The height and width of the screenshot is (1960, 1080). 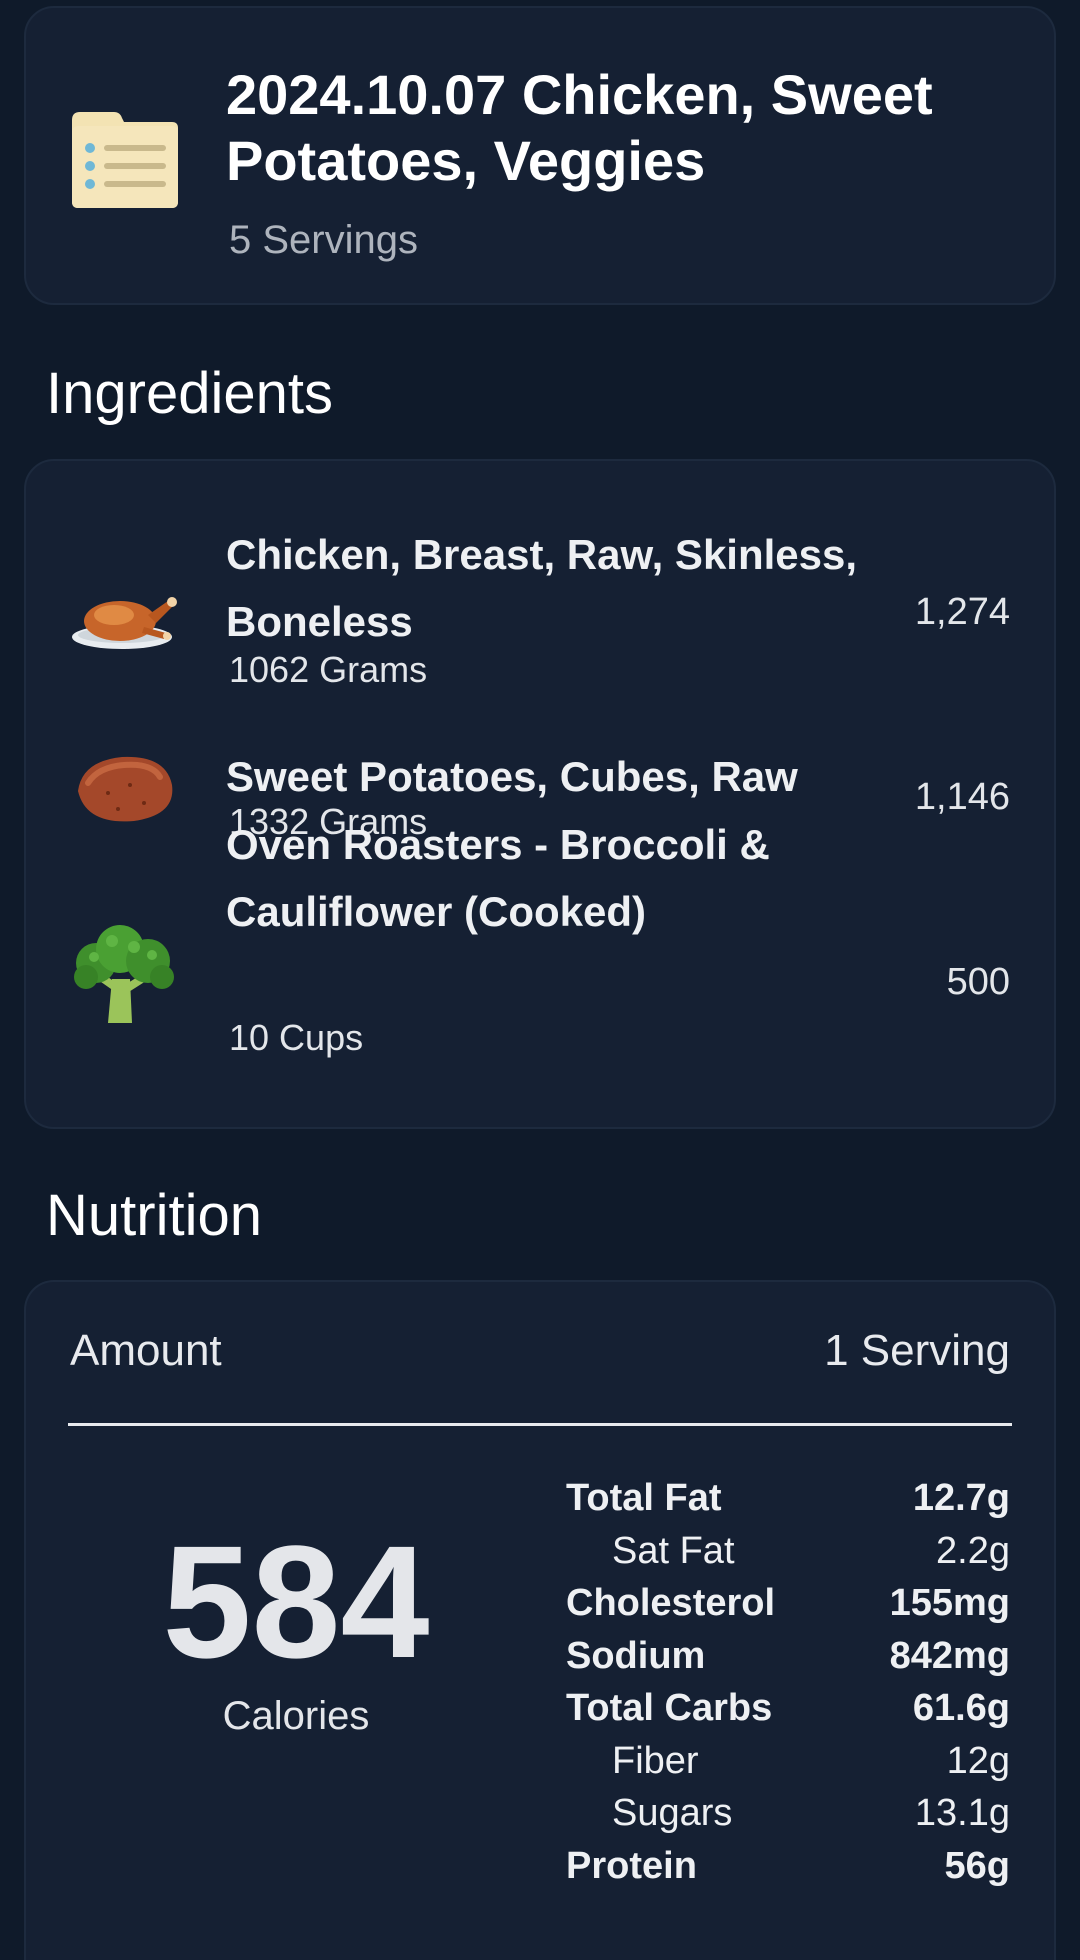 I want to click on ingredient-amount: 1062 Grams, so click(x=328, y=669).